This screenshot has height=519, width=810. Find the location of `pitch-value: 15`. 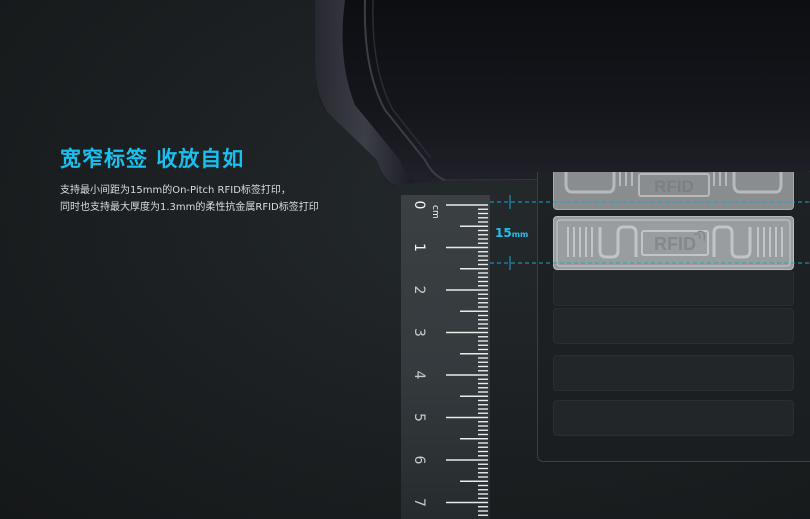

pitch-value: 15 is located at coordinates (503, 233).